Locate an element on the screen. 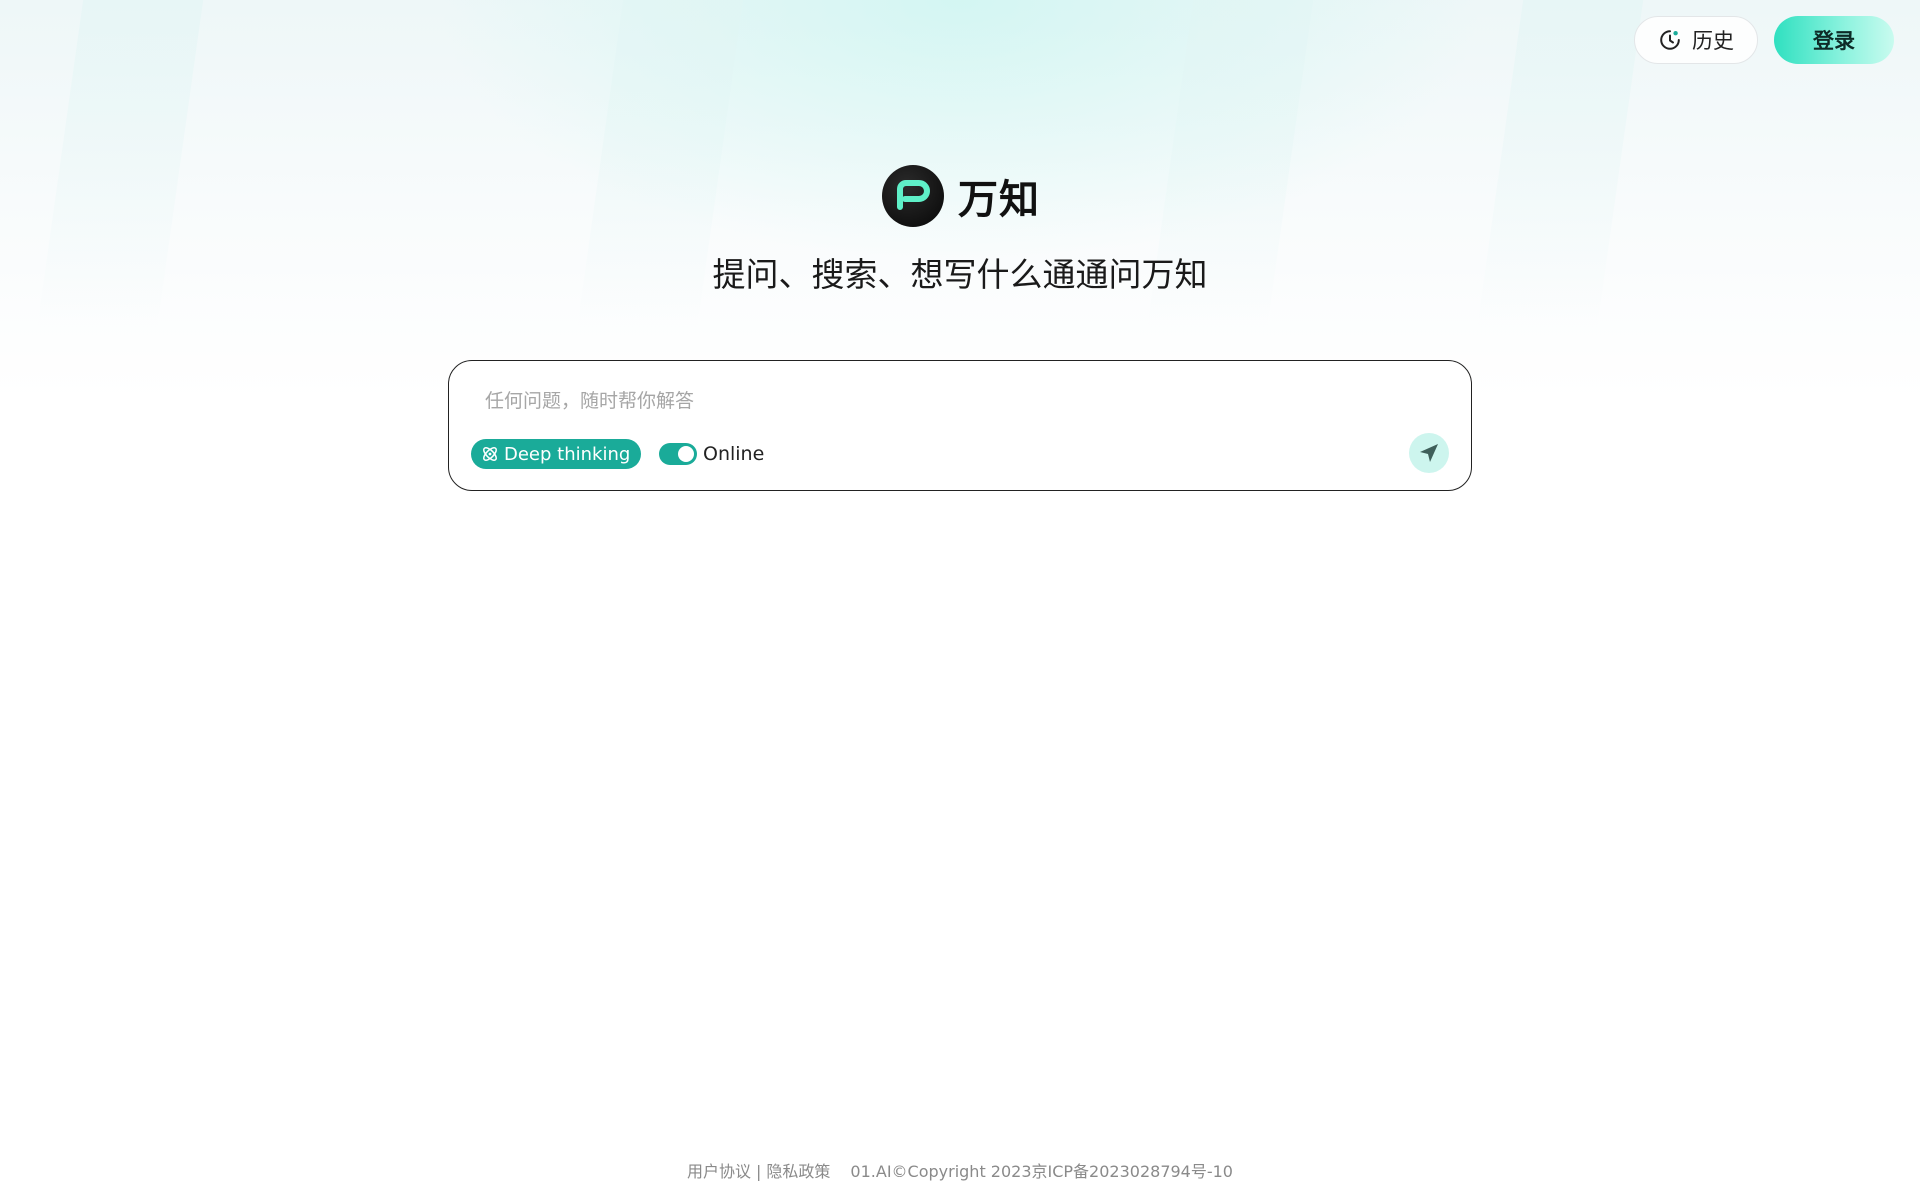  online-toggle: Online is located at coordinates (711, 454).